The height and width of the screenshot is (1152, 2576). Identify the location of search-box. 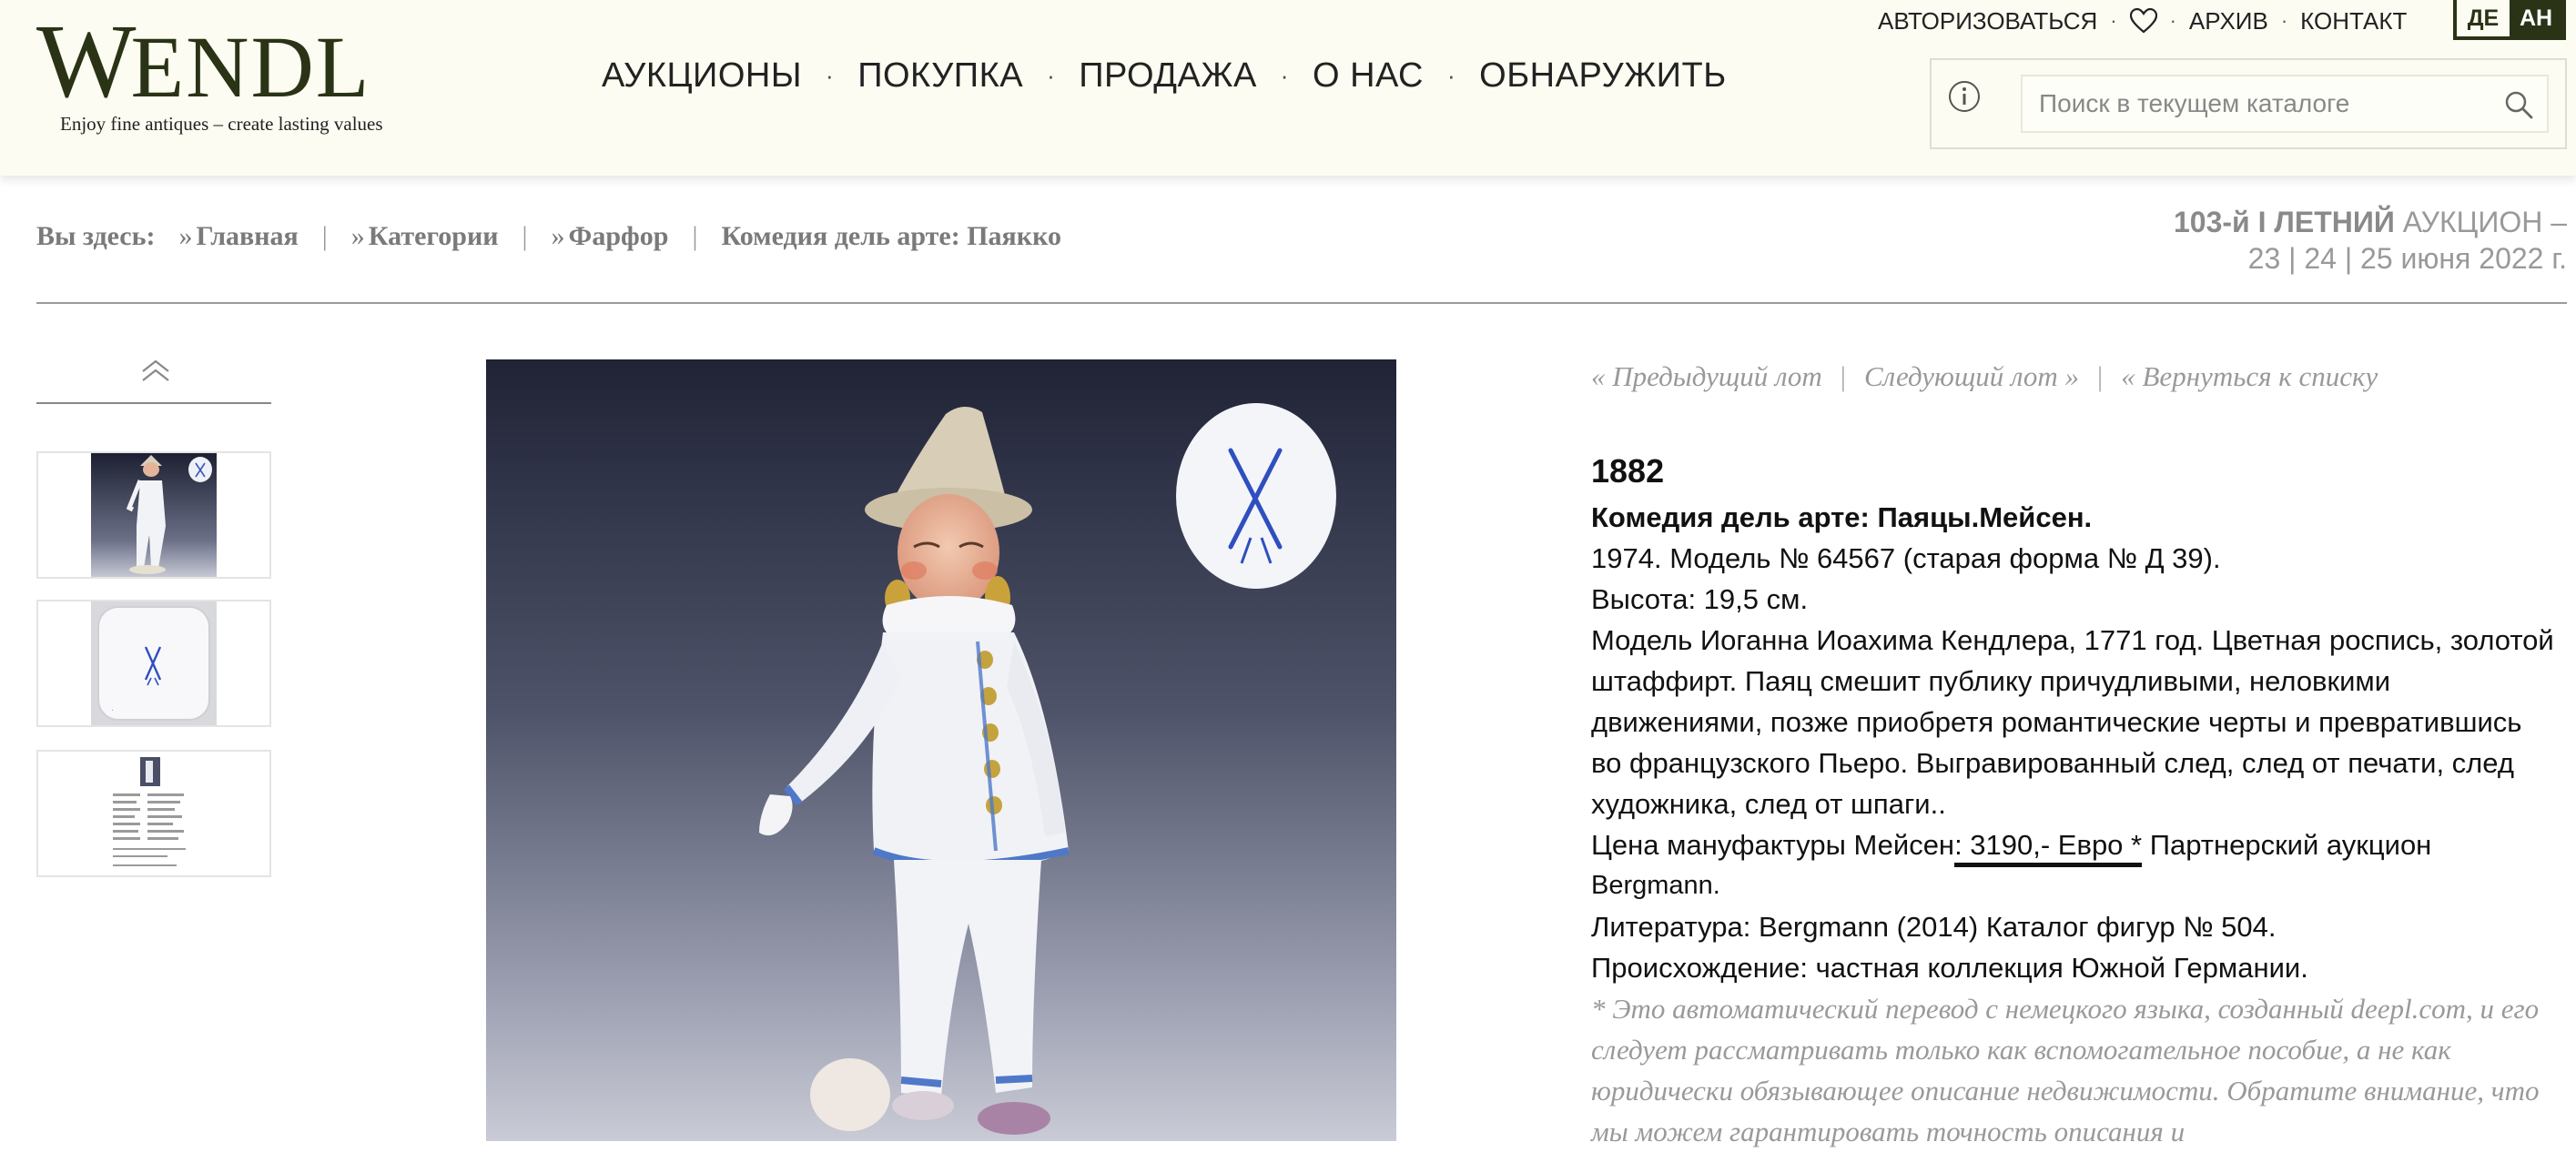
(2248, 103).